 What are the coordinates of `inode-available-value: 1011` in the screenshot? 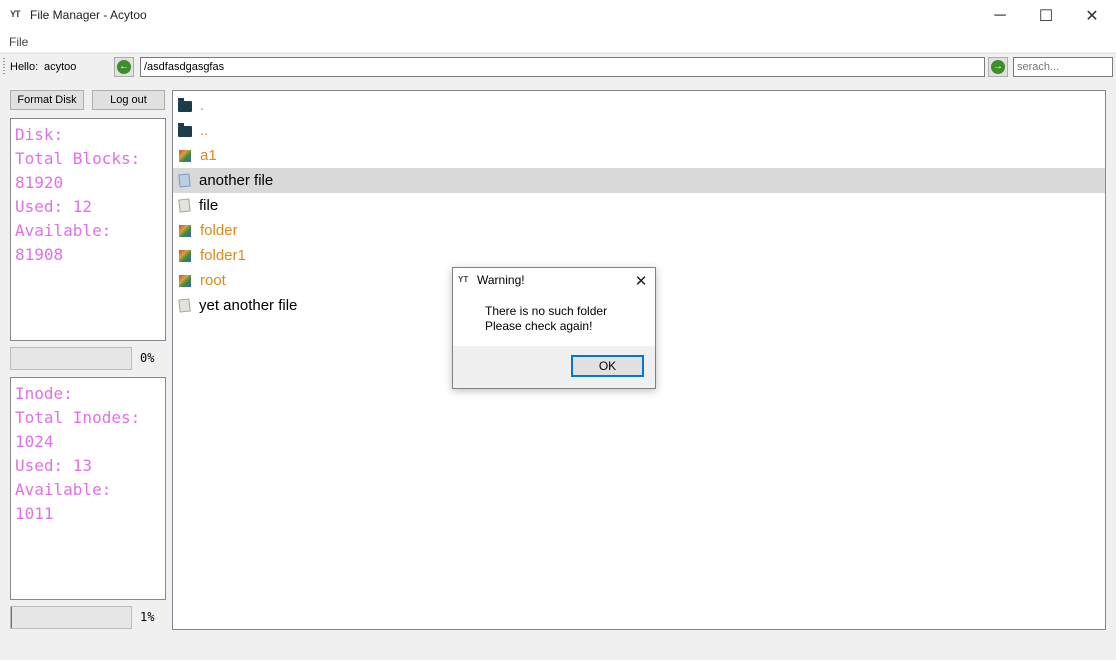 It's located at (34, 513).